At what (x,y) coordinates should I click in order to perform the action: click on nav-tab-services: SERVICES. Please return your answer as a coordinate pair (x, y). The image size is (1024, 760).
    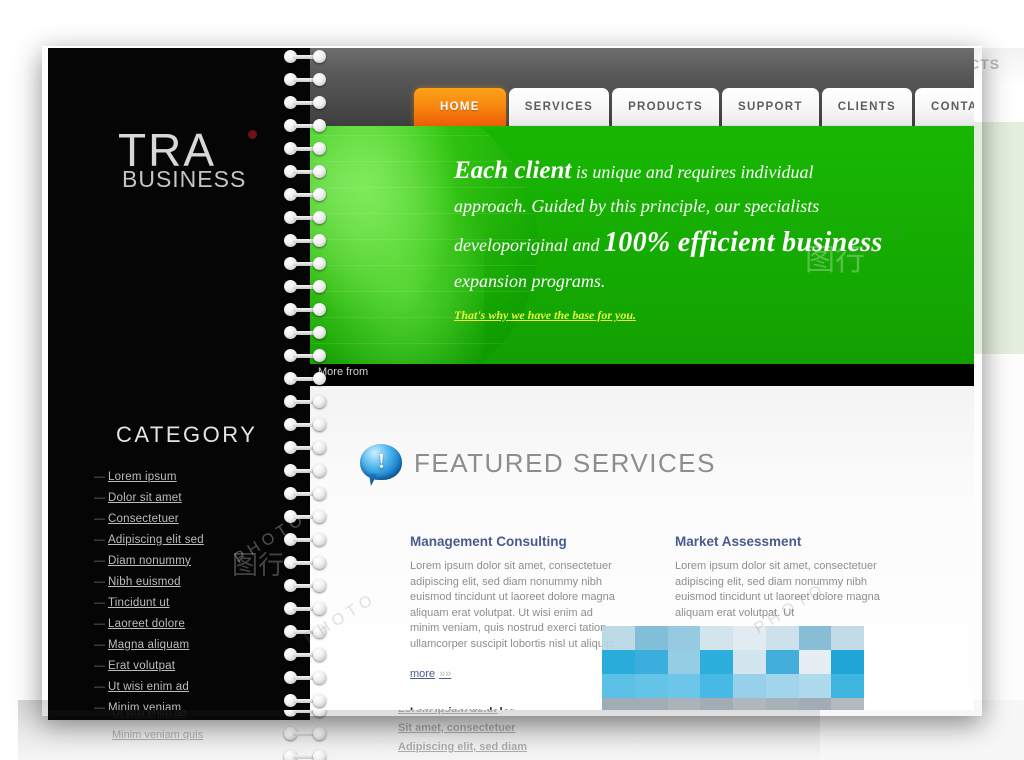
    Looking at the image, I should click on (559, 107).